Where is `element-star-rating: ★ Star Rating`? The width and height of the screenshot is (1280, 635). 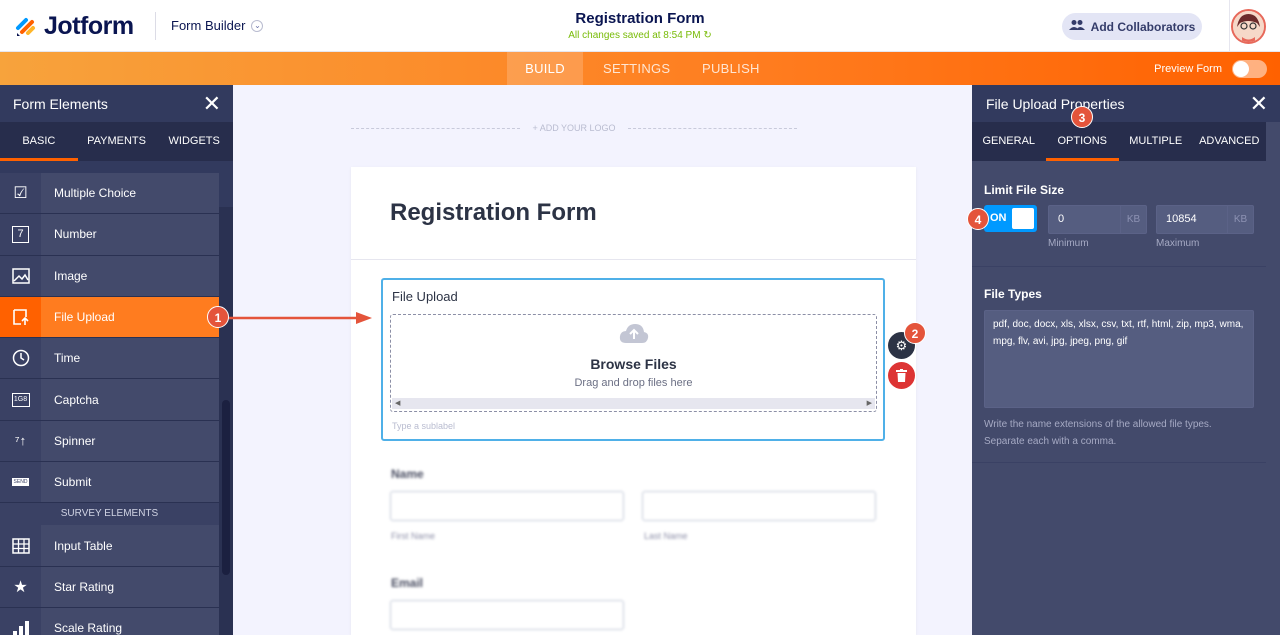 element-star-rating: ★ Star Rating is located at coordinates (109, 587).